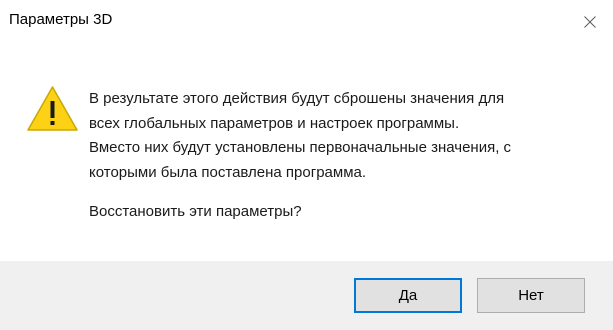  What do you see at coordinates (61, 19) in the screenshot?
I see `window-title: Параметры 3D` at bounding box center [61, 19].